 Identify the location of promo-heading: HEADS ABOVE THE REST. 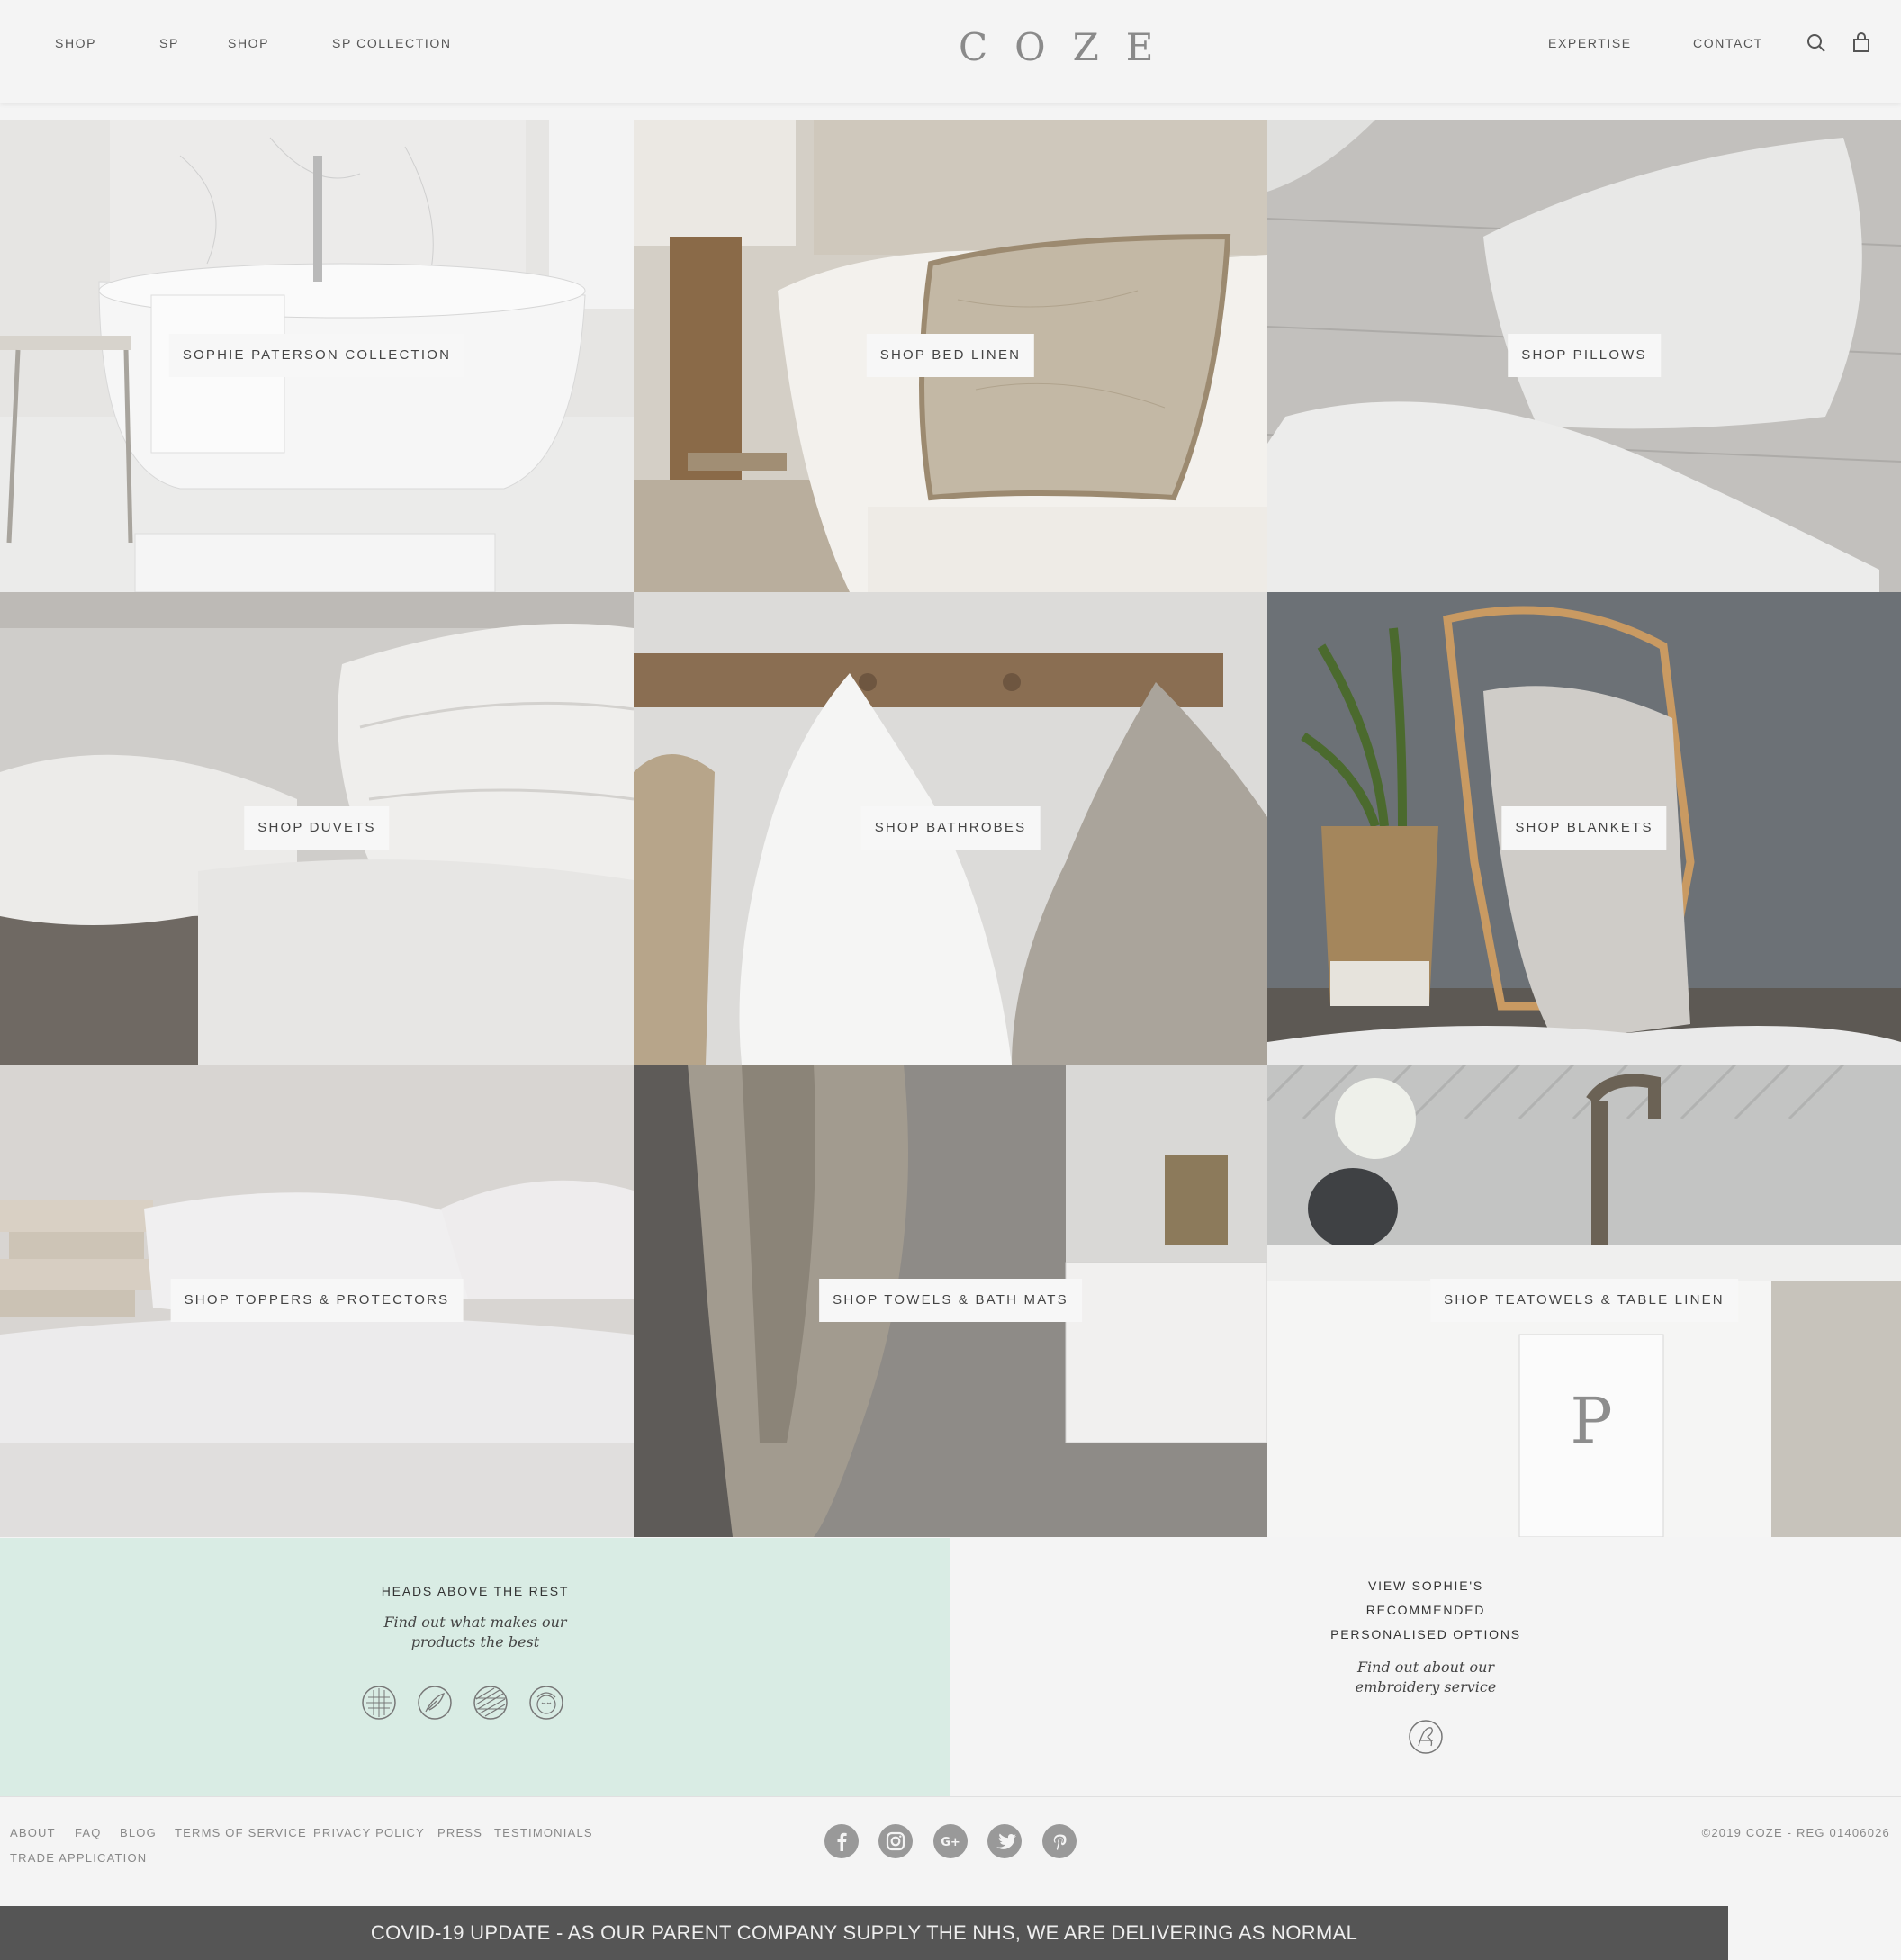
(475, 1591).